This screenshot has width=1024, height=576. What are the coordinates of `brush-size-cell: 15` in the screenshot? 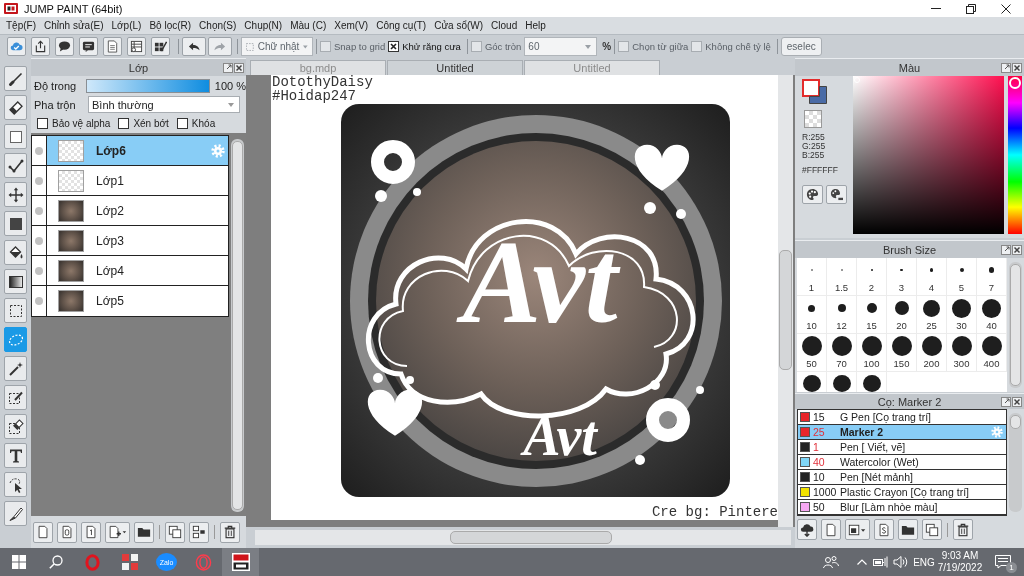 It's located at (872, 315).